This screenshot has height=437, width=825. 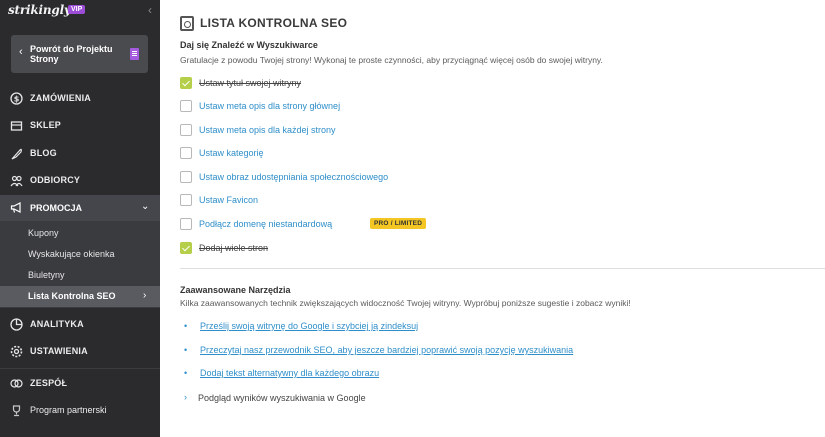 What do you see at coordinates (269, 106) in the screenshot?
I see `task-label: Ustaw meta opis dla strony głównej` at bounding box center [269, 106].